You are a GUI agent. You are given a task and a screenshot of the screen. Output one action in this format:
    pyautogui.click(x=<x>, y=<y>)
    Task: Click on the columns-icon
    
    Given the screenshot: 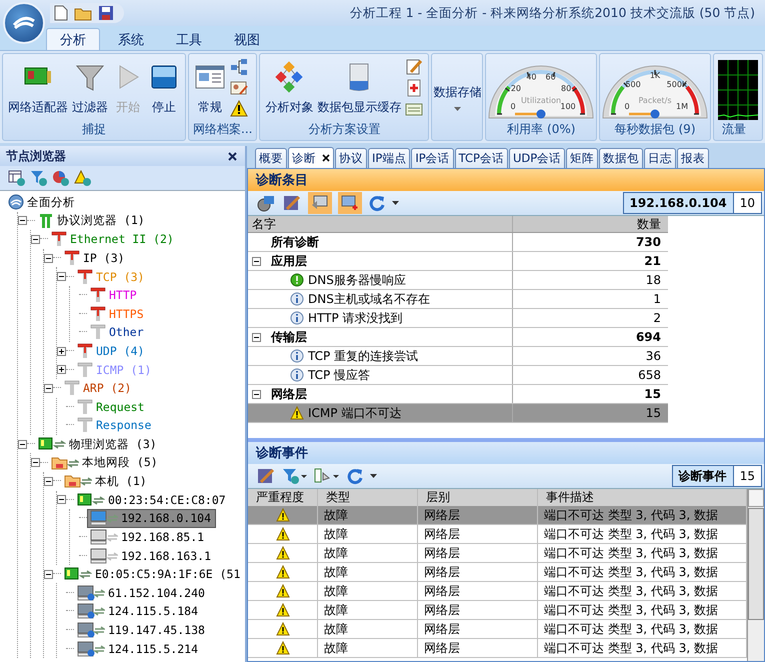 What is the action you would take?
    pyautogui.click(x=327, y=476)
    